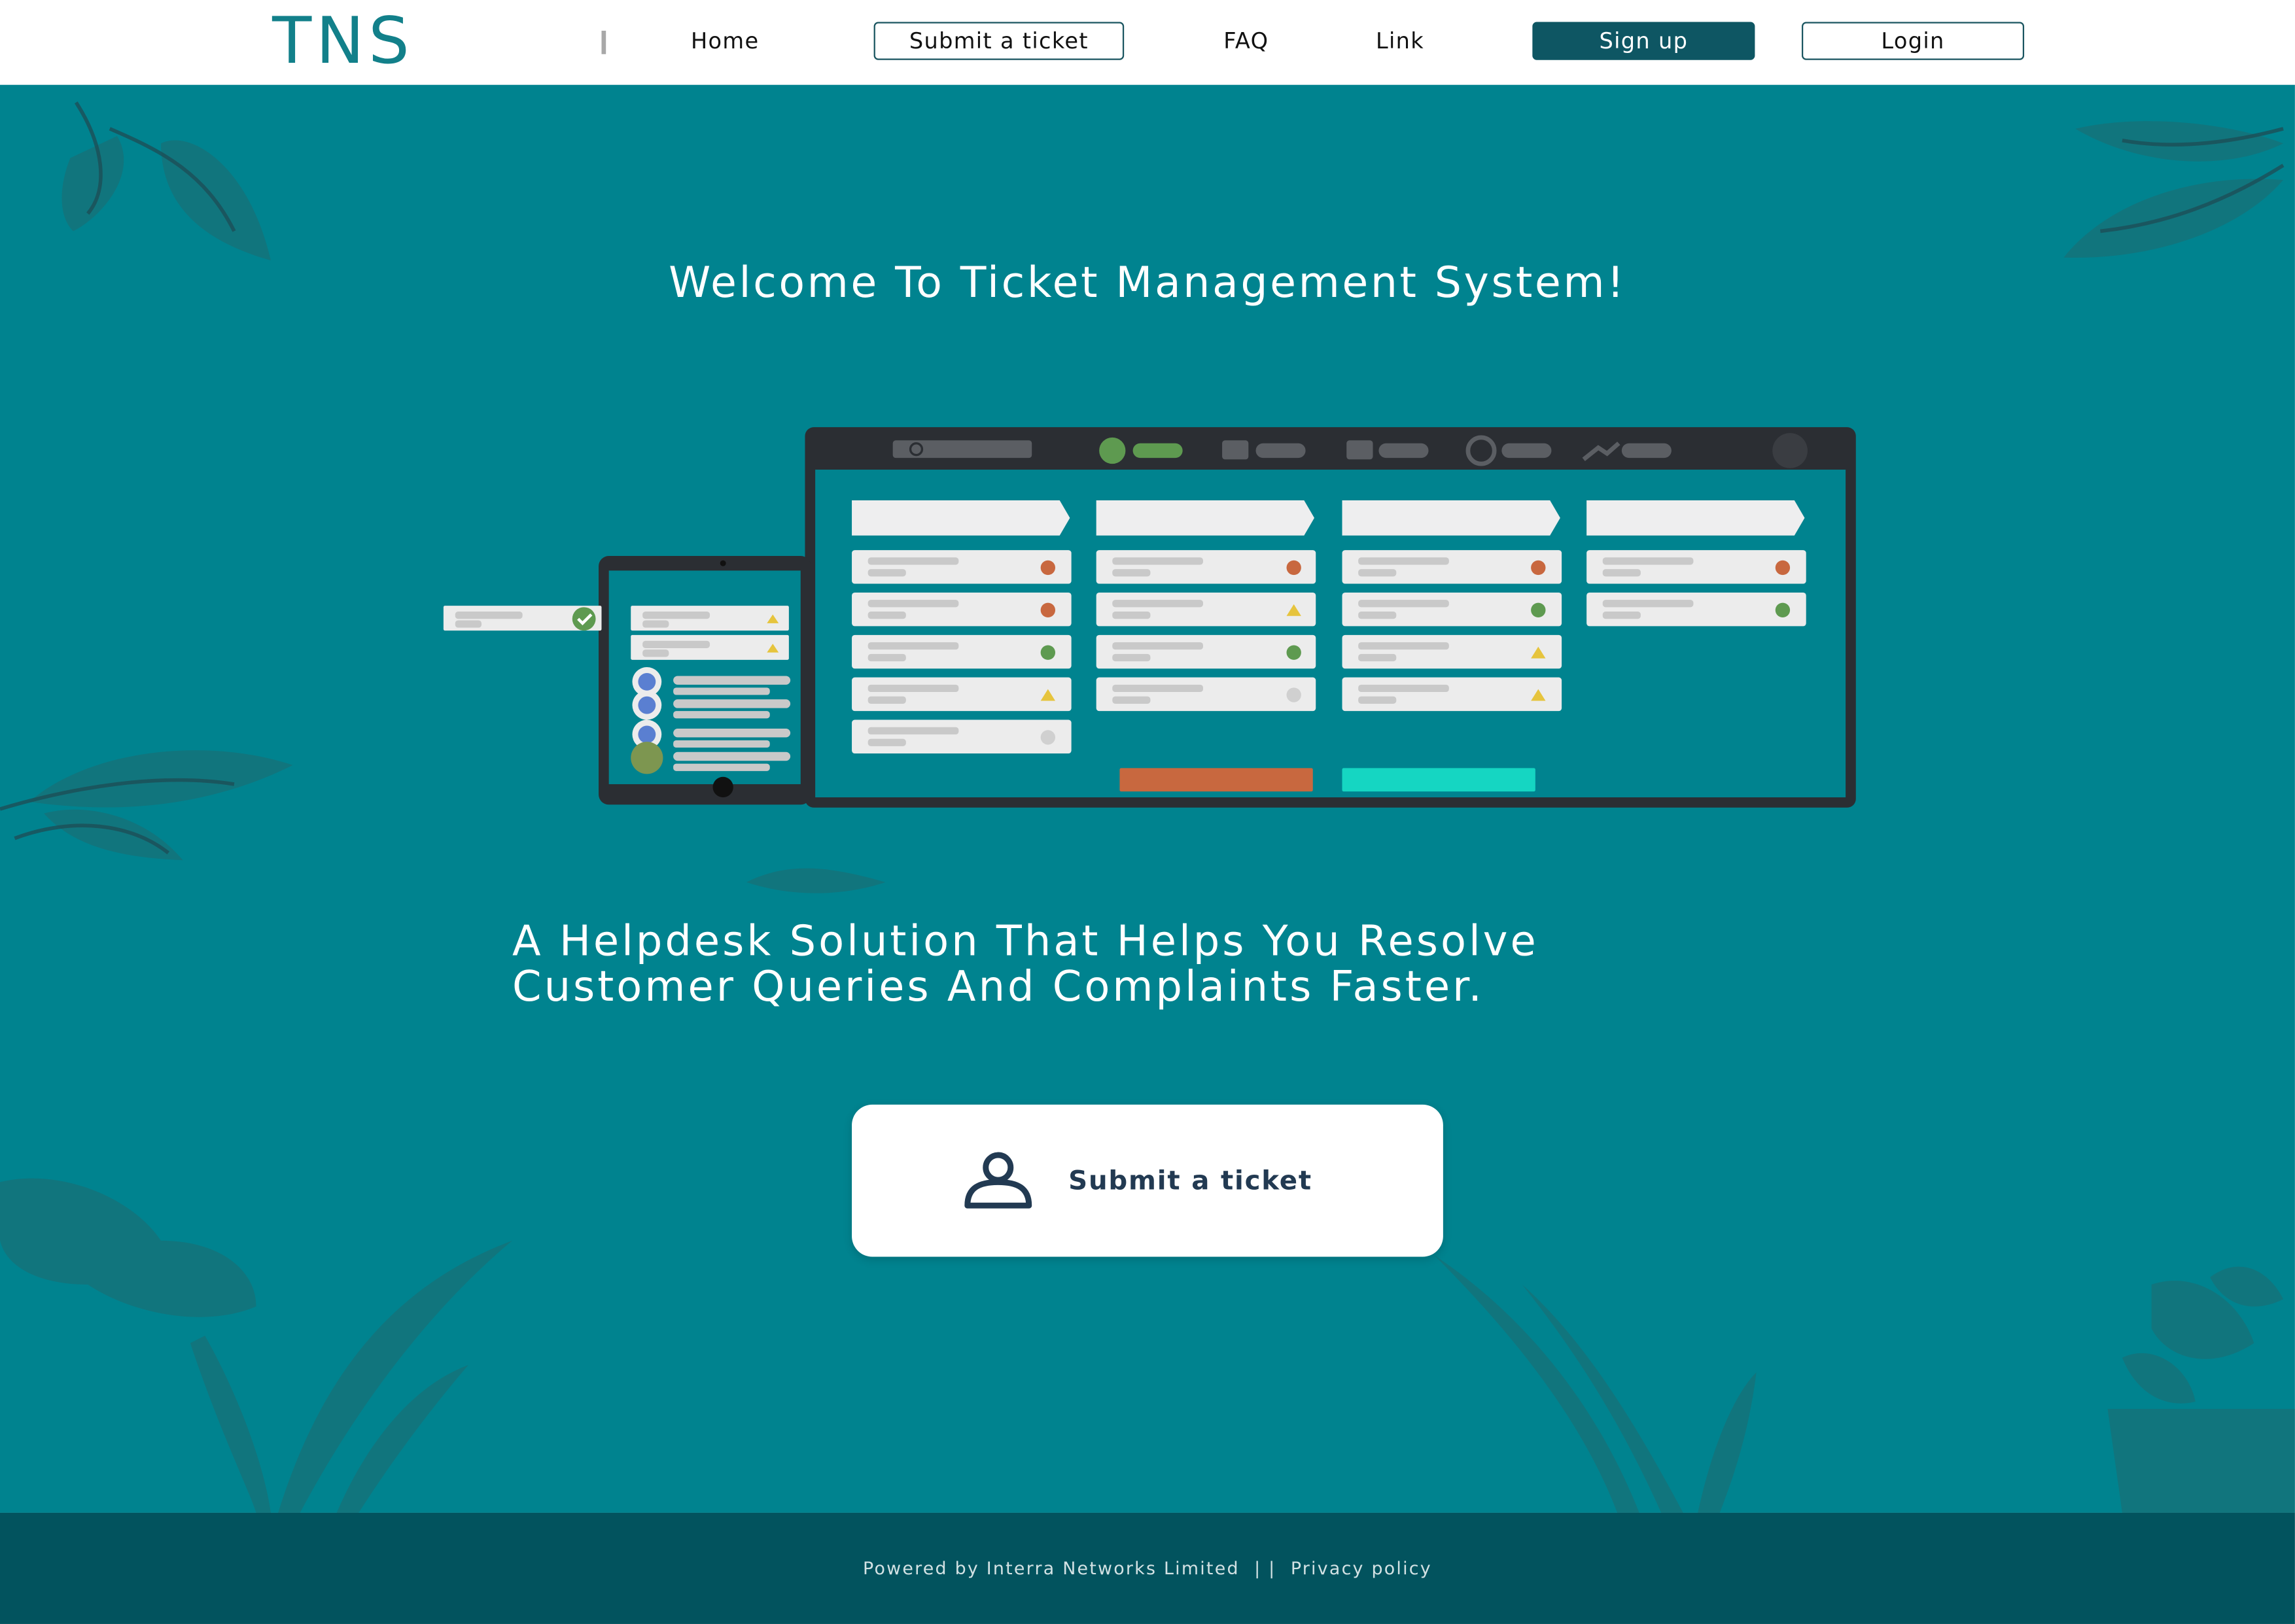  Describe the element at coordinates (342, 42) in the screenshot. I see `brand-logo: TNS` at that location.